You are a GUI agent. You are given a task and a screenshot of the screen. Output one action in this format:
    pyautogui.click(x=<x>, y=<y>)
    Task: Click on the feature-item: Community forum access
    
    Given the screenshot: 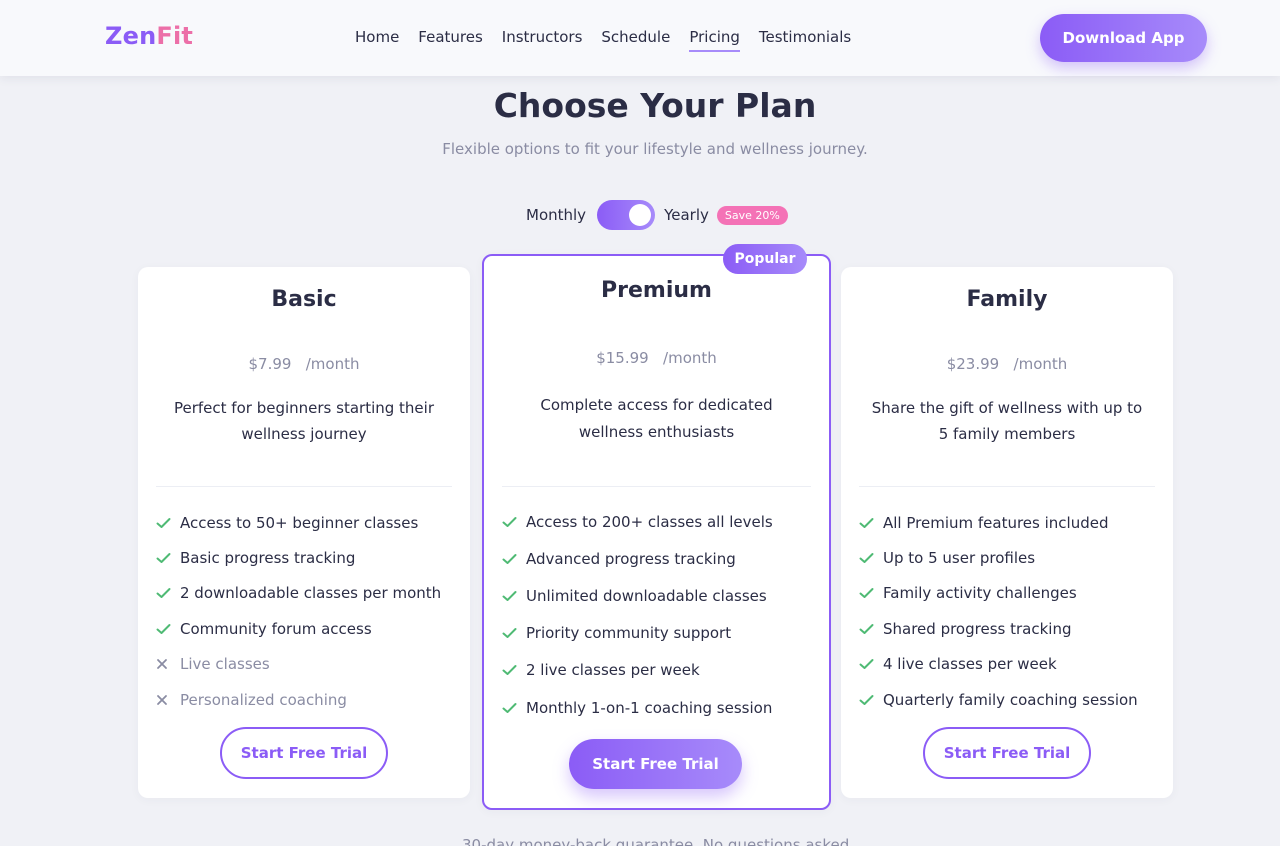 What is the action you would take?
    pyautogui.click(x=308, y=628)
    